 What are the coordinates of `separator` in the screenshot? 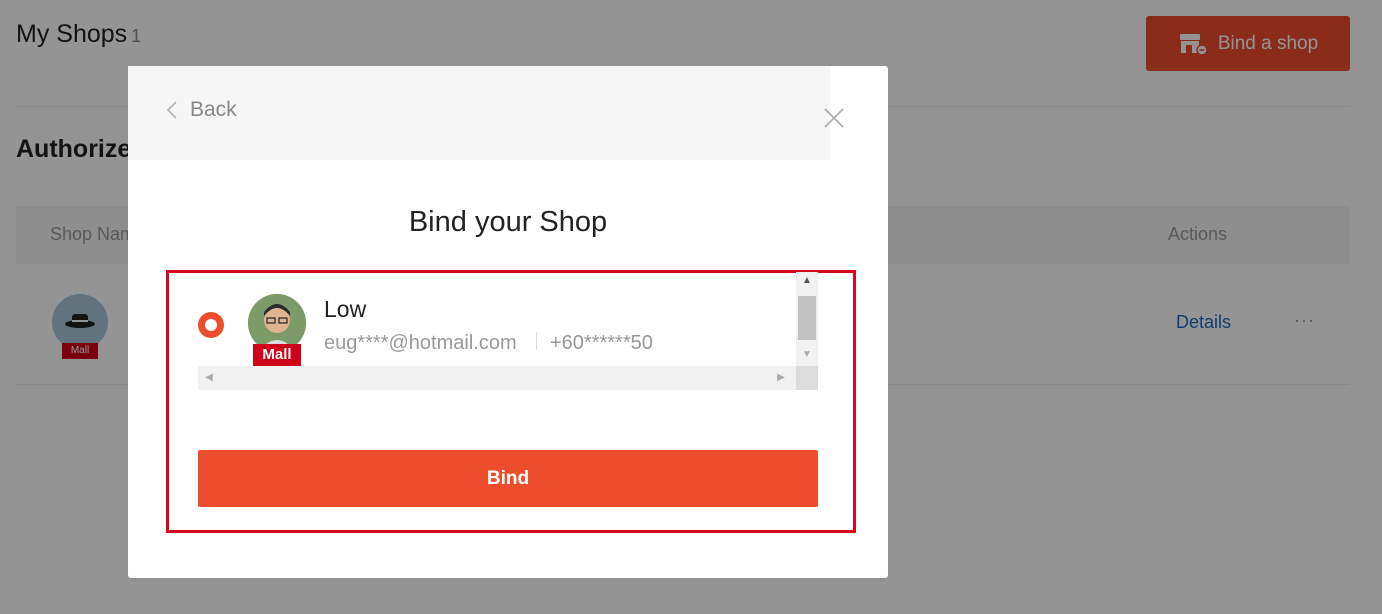 It's located at (536, 341).